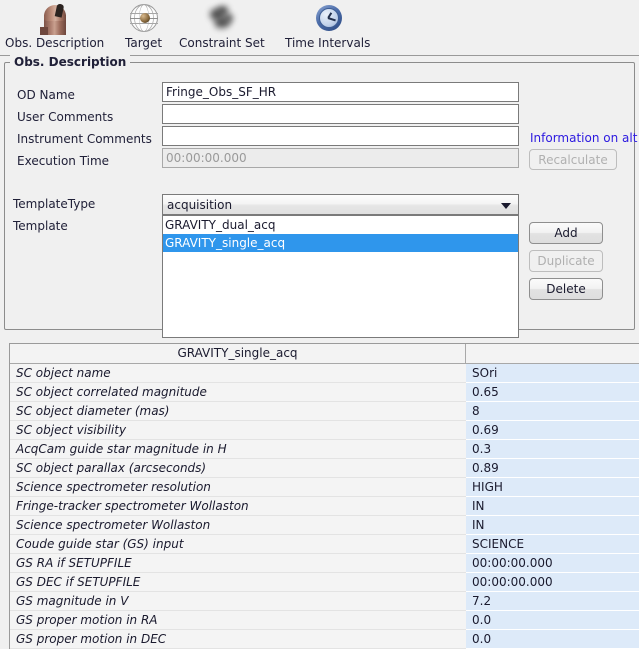 This screenshot has height=649, width=639. Describe the element at coordinates (238, 639) in the screenshot. I see `parameter-name-cell: GS proper motion in DEC` at that location.